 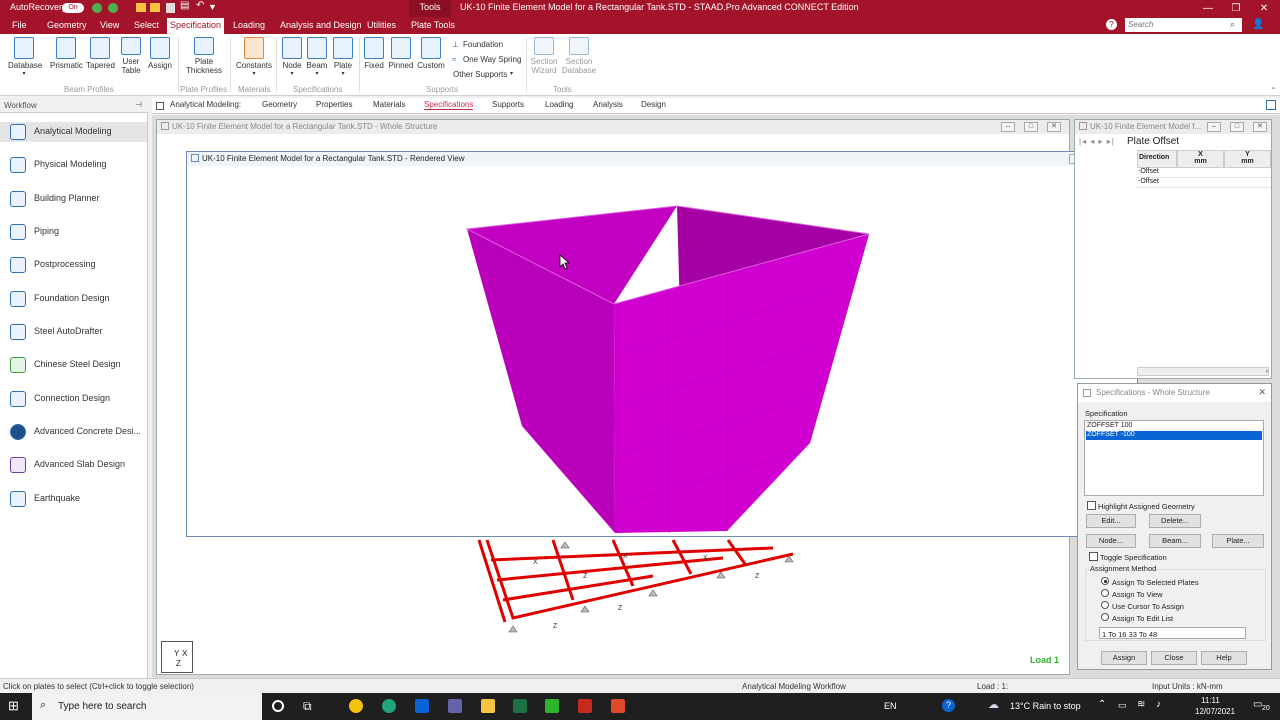 I want to click on radio-use-cursor, so click(x=1105, y=605).